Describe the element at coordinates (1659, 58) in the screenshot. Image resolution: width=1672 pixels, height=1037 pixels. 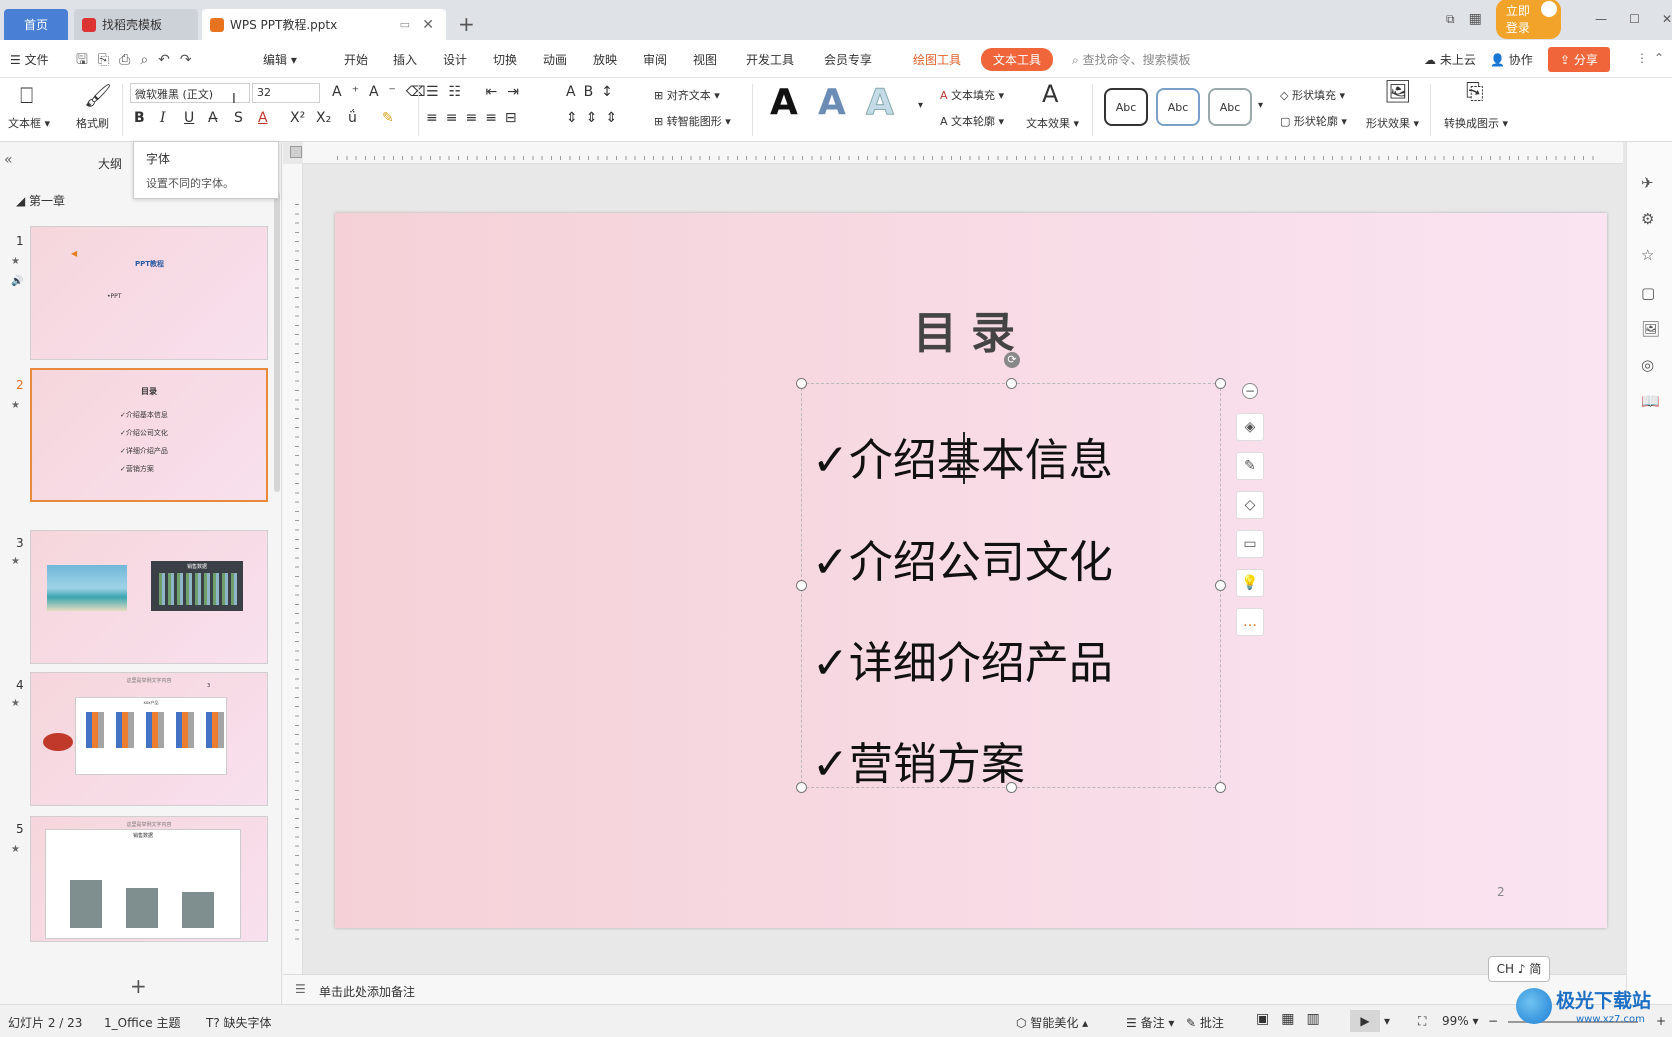
I see `collapse-ribbon-icon: ⌃` at that location.